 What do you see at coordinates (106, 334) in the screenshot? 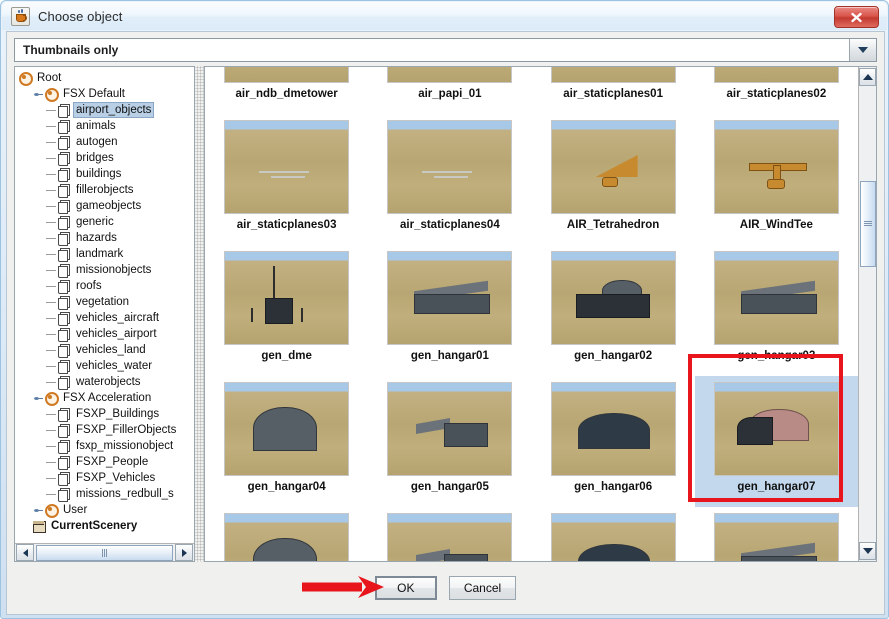
I see `tree-item-vehicles-airport: vehicles_airport` at bounding box center [106, 334].